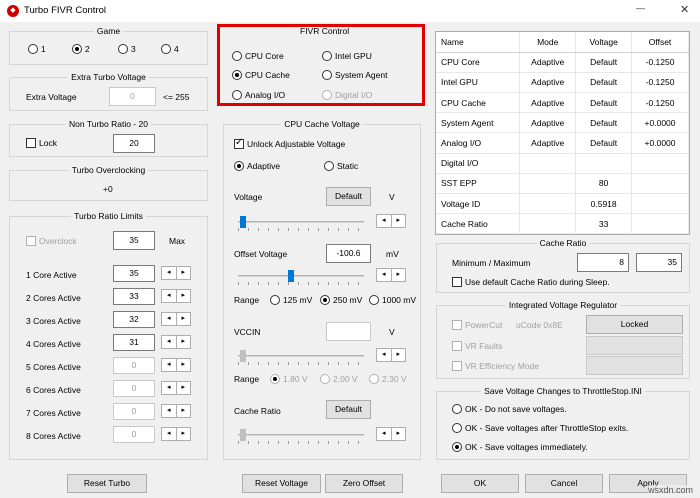 The image size is (700, 498). I want to click on table-row: Voltage ID 0.5918, so click(562, 204).